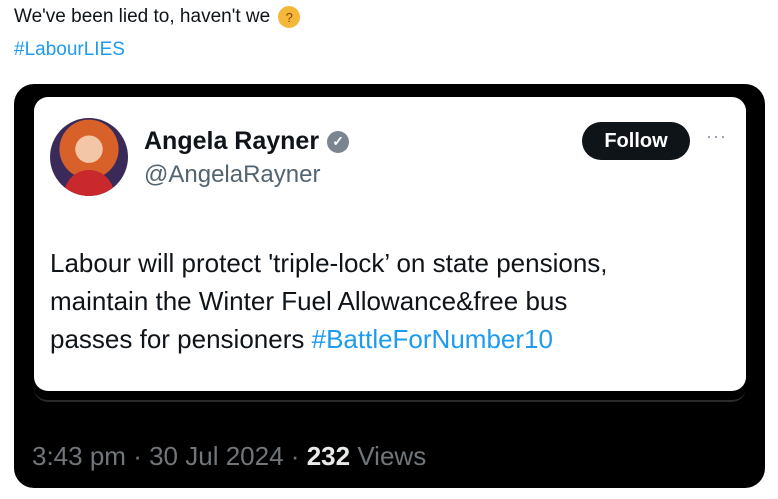 The image size is (778, 499). Describe the element at coordinates (392, 456) in the screenshot. I see `views-label: Views` at that location.